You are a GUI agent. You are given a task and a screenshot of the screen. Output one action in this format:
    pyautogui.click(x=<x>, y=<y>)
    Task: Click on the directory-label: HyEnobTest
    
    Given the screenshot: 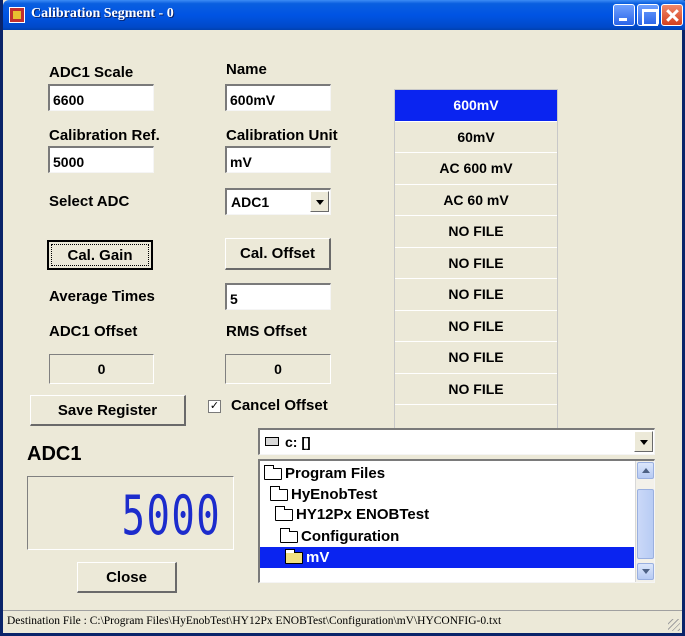 What is the action you would take?
    pyautogui.click(x=334, y=494)
    